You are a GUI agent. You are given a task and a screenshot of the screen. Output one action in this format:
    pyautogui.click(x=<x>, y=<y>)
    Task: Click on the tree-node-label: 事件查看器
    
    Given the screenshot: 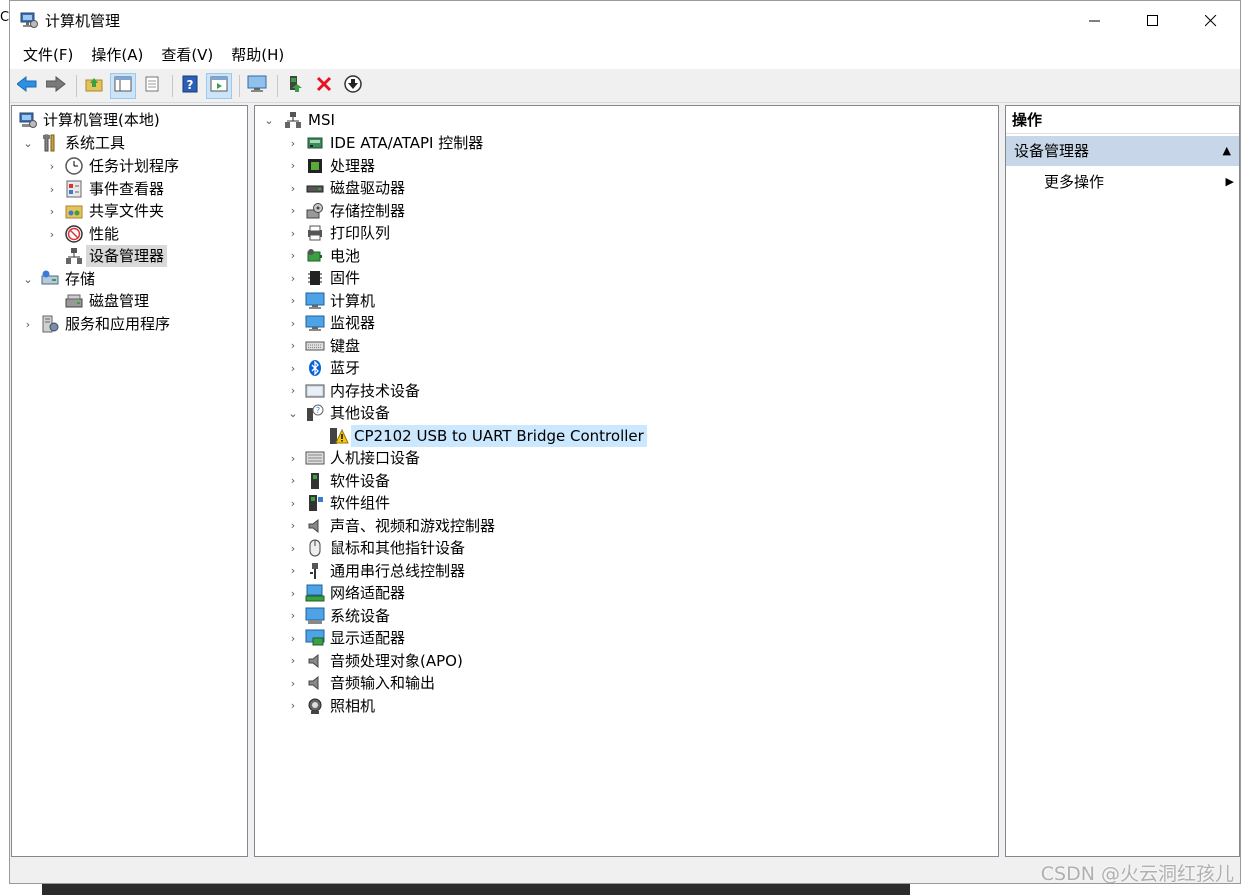 What is the action you would take?
    pyautogui.click(x=127, y=189)
    